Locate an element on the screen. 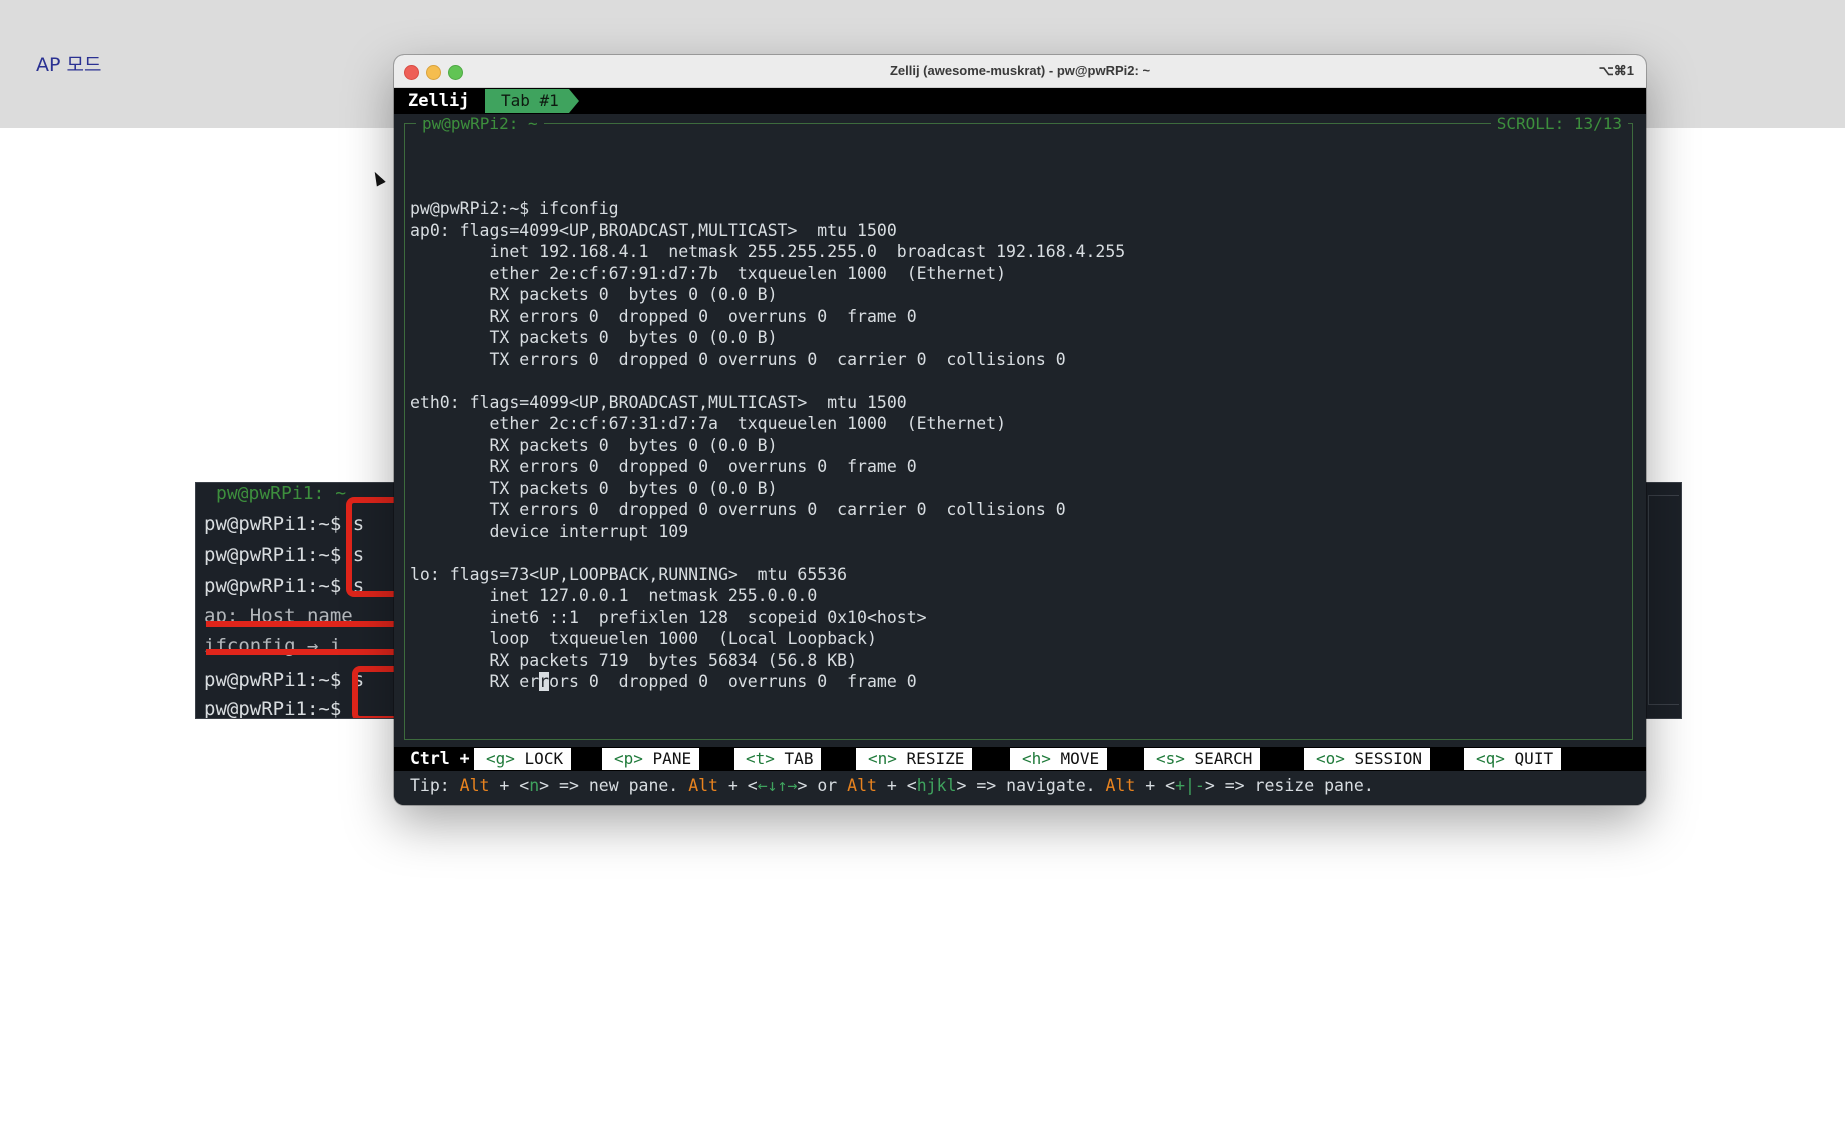 This screenshot has width=1845, height=1125. shortcut-key: <o> is located at coordinates (1330, 758).